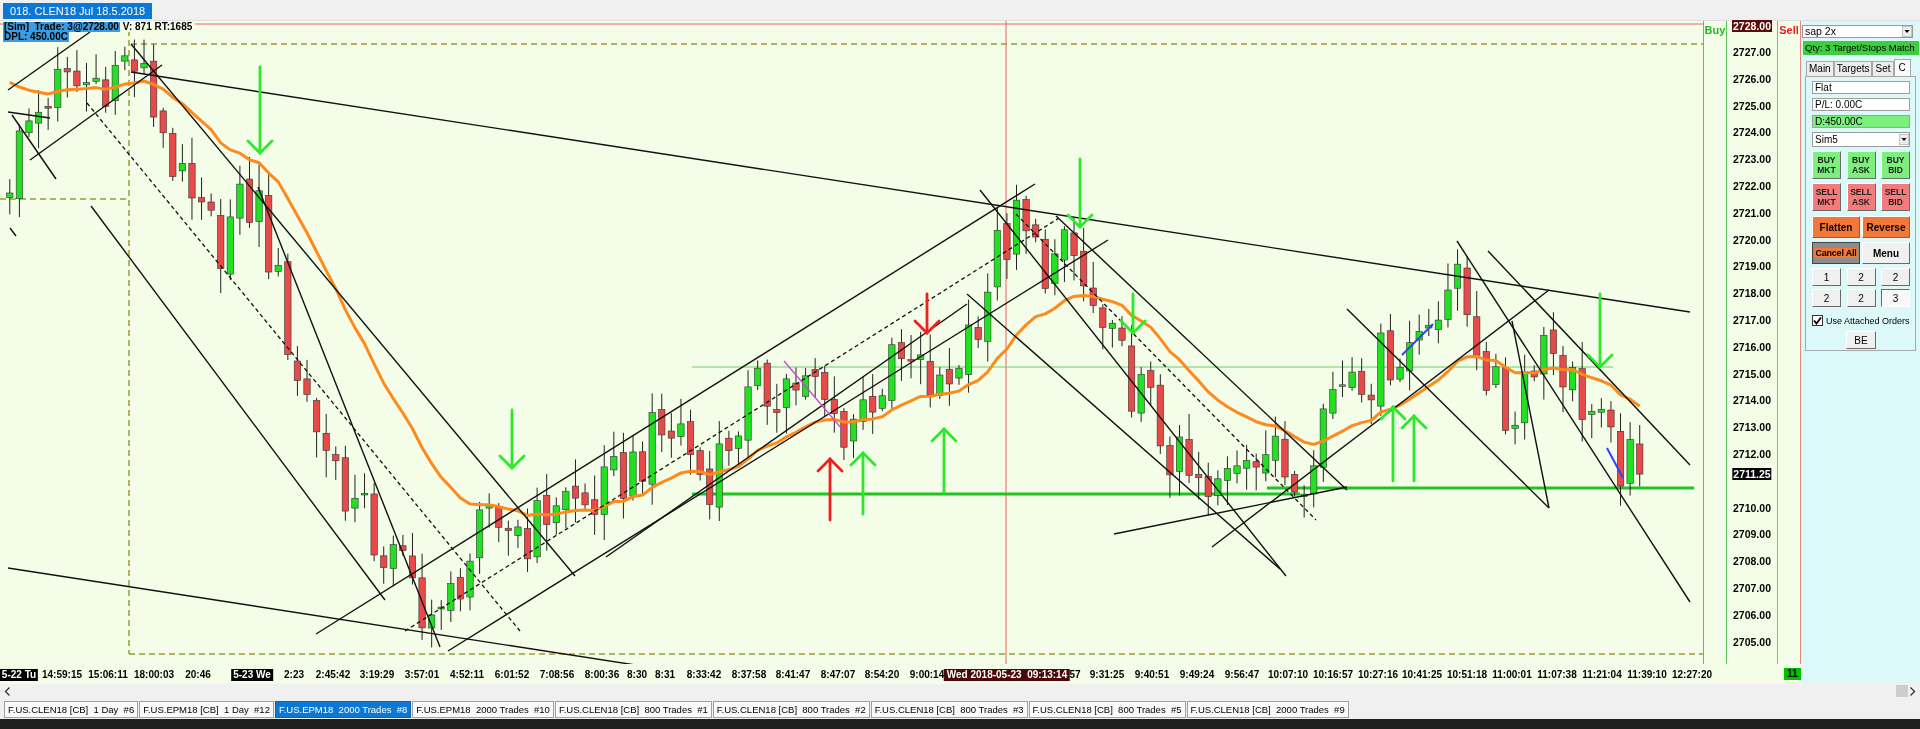 This screenshot has height=729, width=1920. I want to click on time-axis-label: 8:54:20, so click(882, 675).